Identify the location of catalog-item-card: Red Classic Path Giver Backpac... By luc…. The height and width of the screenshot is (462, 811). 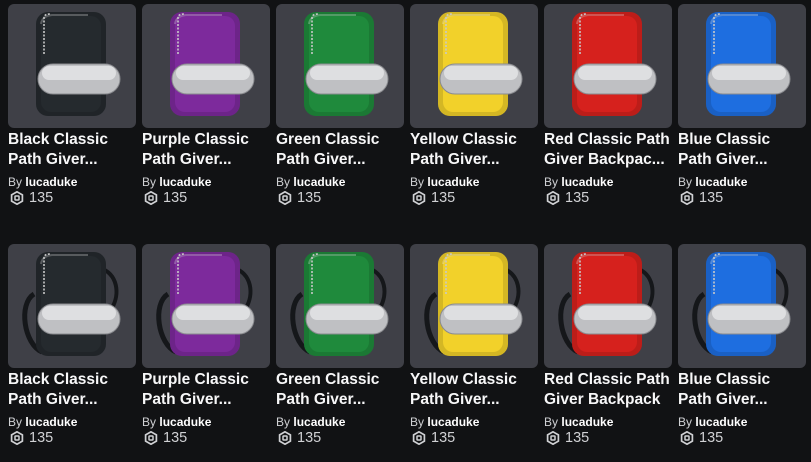
(608, 110).